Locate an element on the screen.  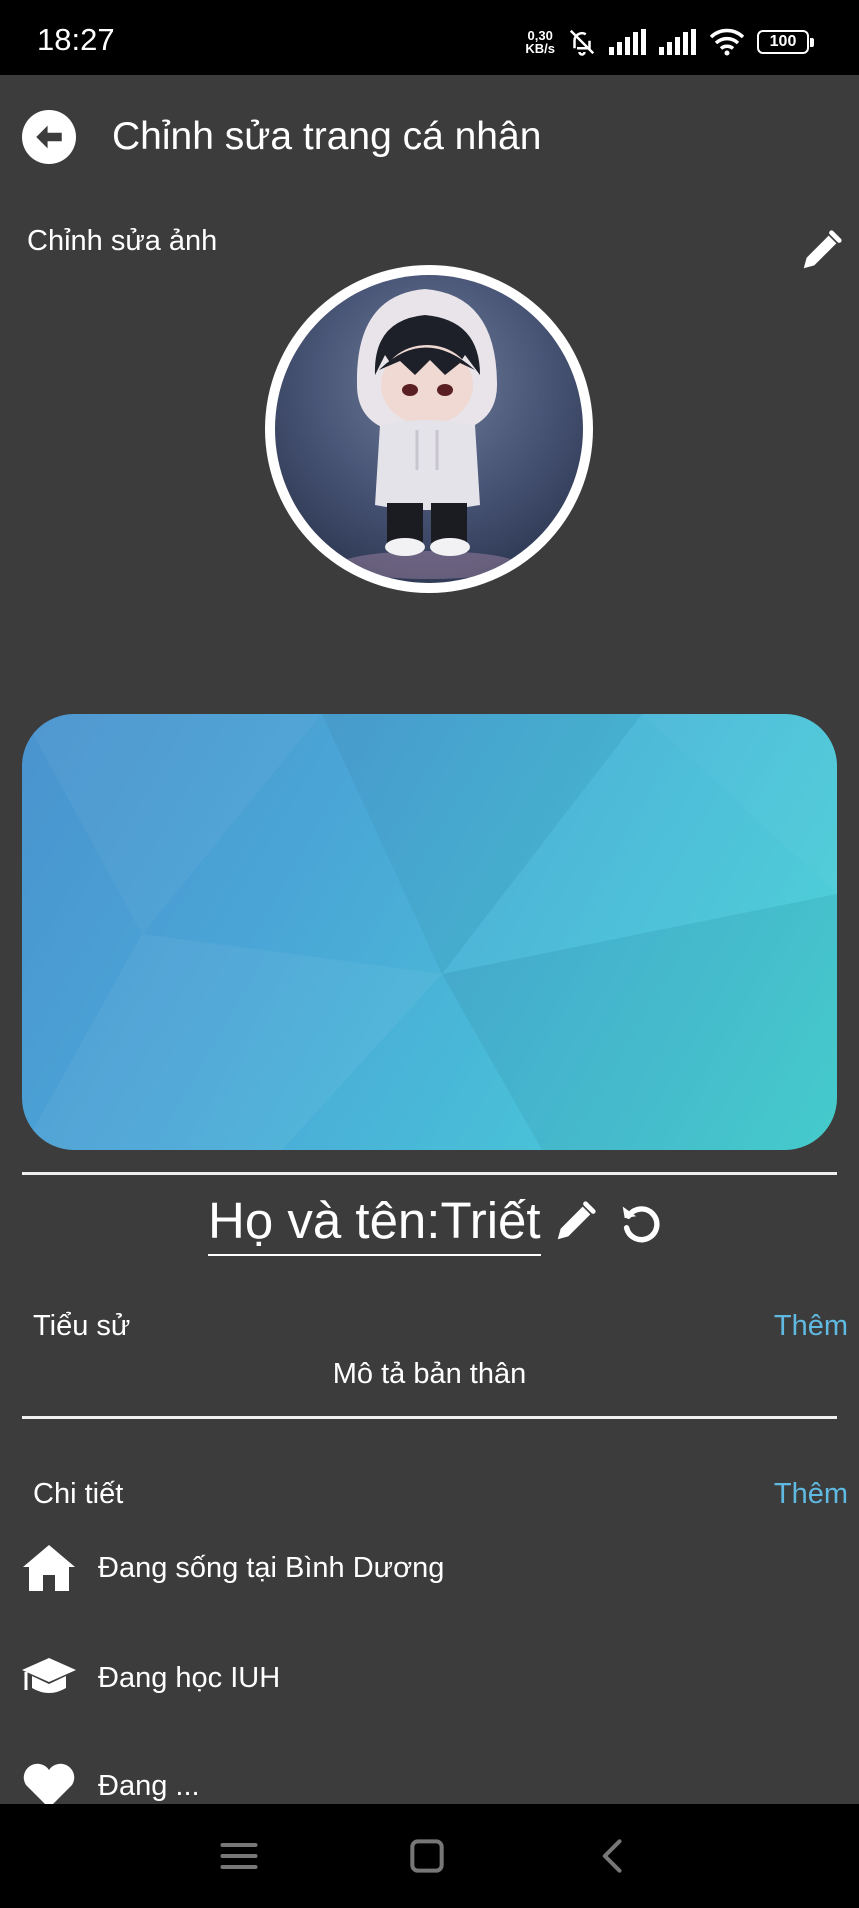
name-row: Họ và tên:Triết is located at coordinates (429, 1225).